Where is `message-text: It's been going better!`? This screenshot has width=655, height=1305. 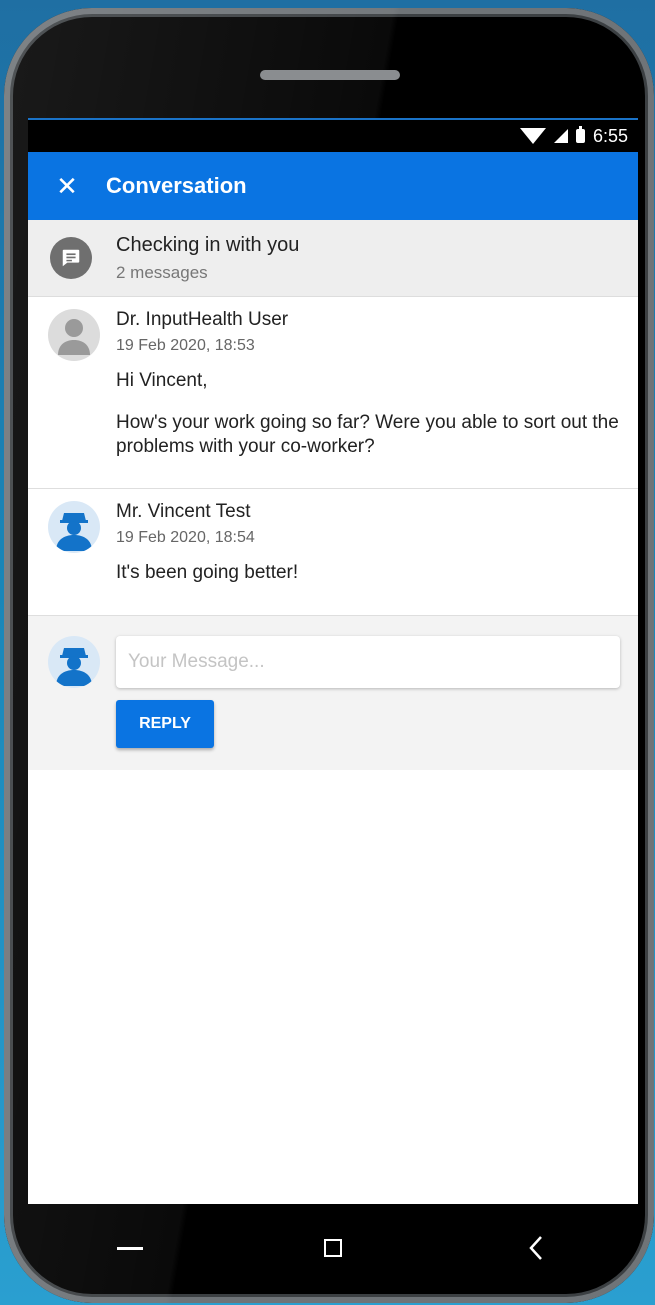
message-text: It's been going better! is located at coordinates (368, 573).